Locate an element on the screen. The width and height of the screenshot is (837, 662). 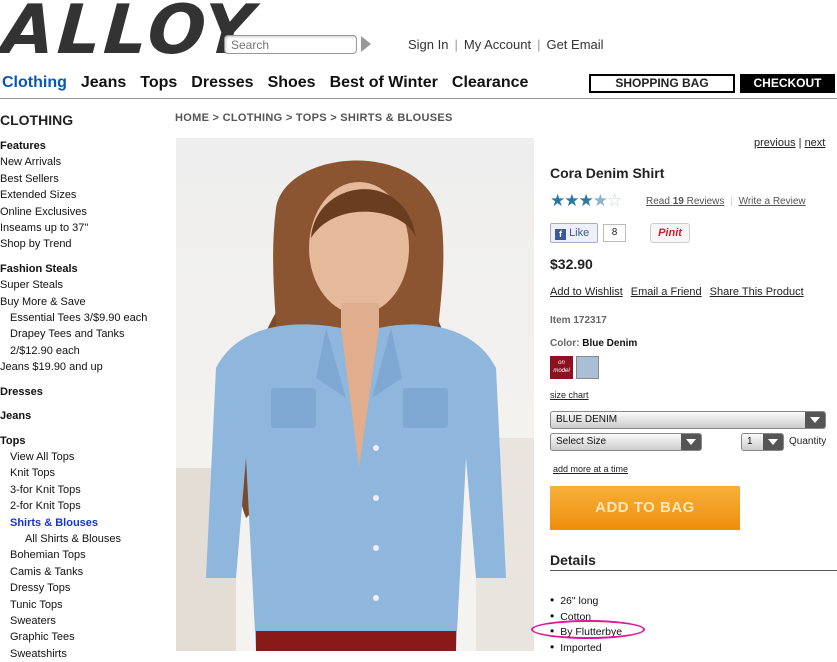
nav-clearance: Clearance is located at coordinates (490, 82).